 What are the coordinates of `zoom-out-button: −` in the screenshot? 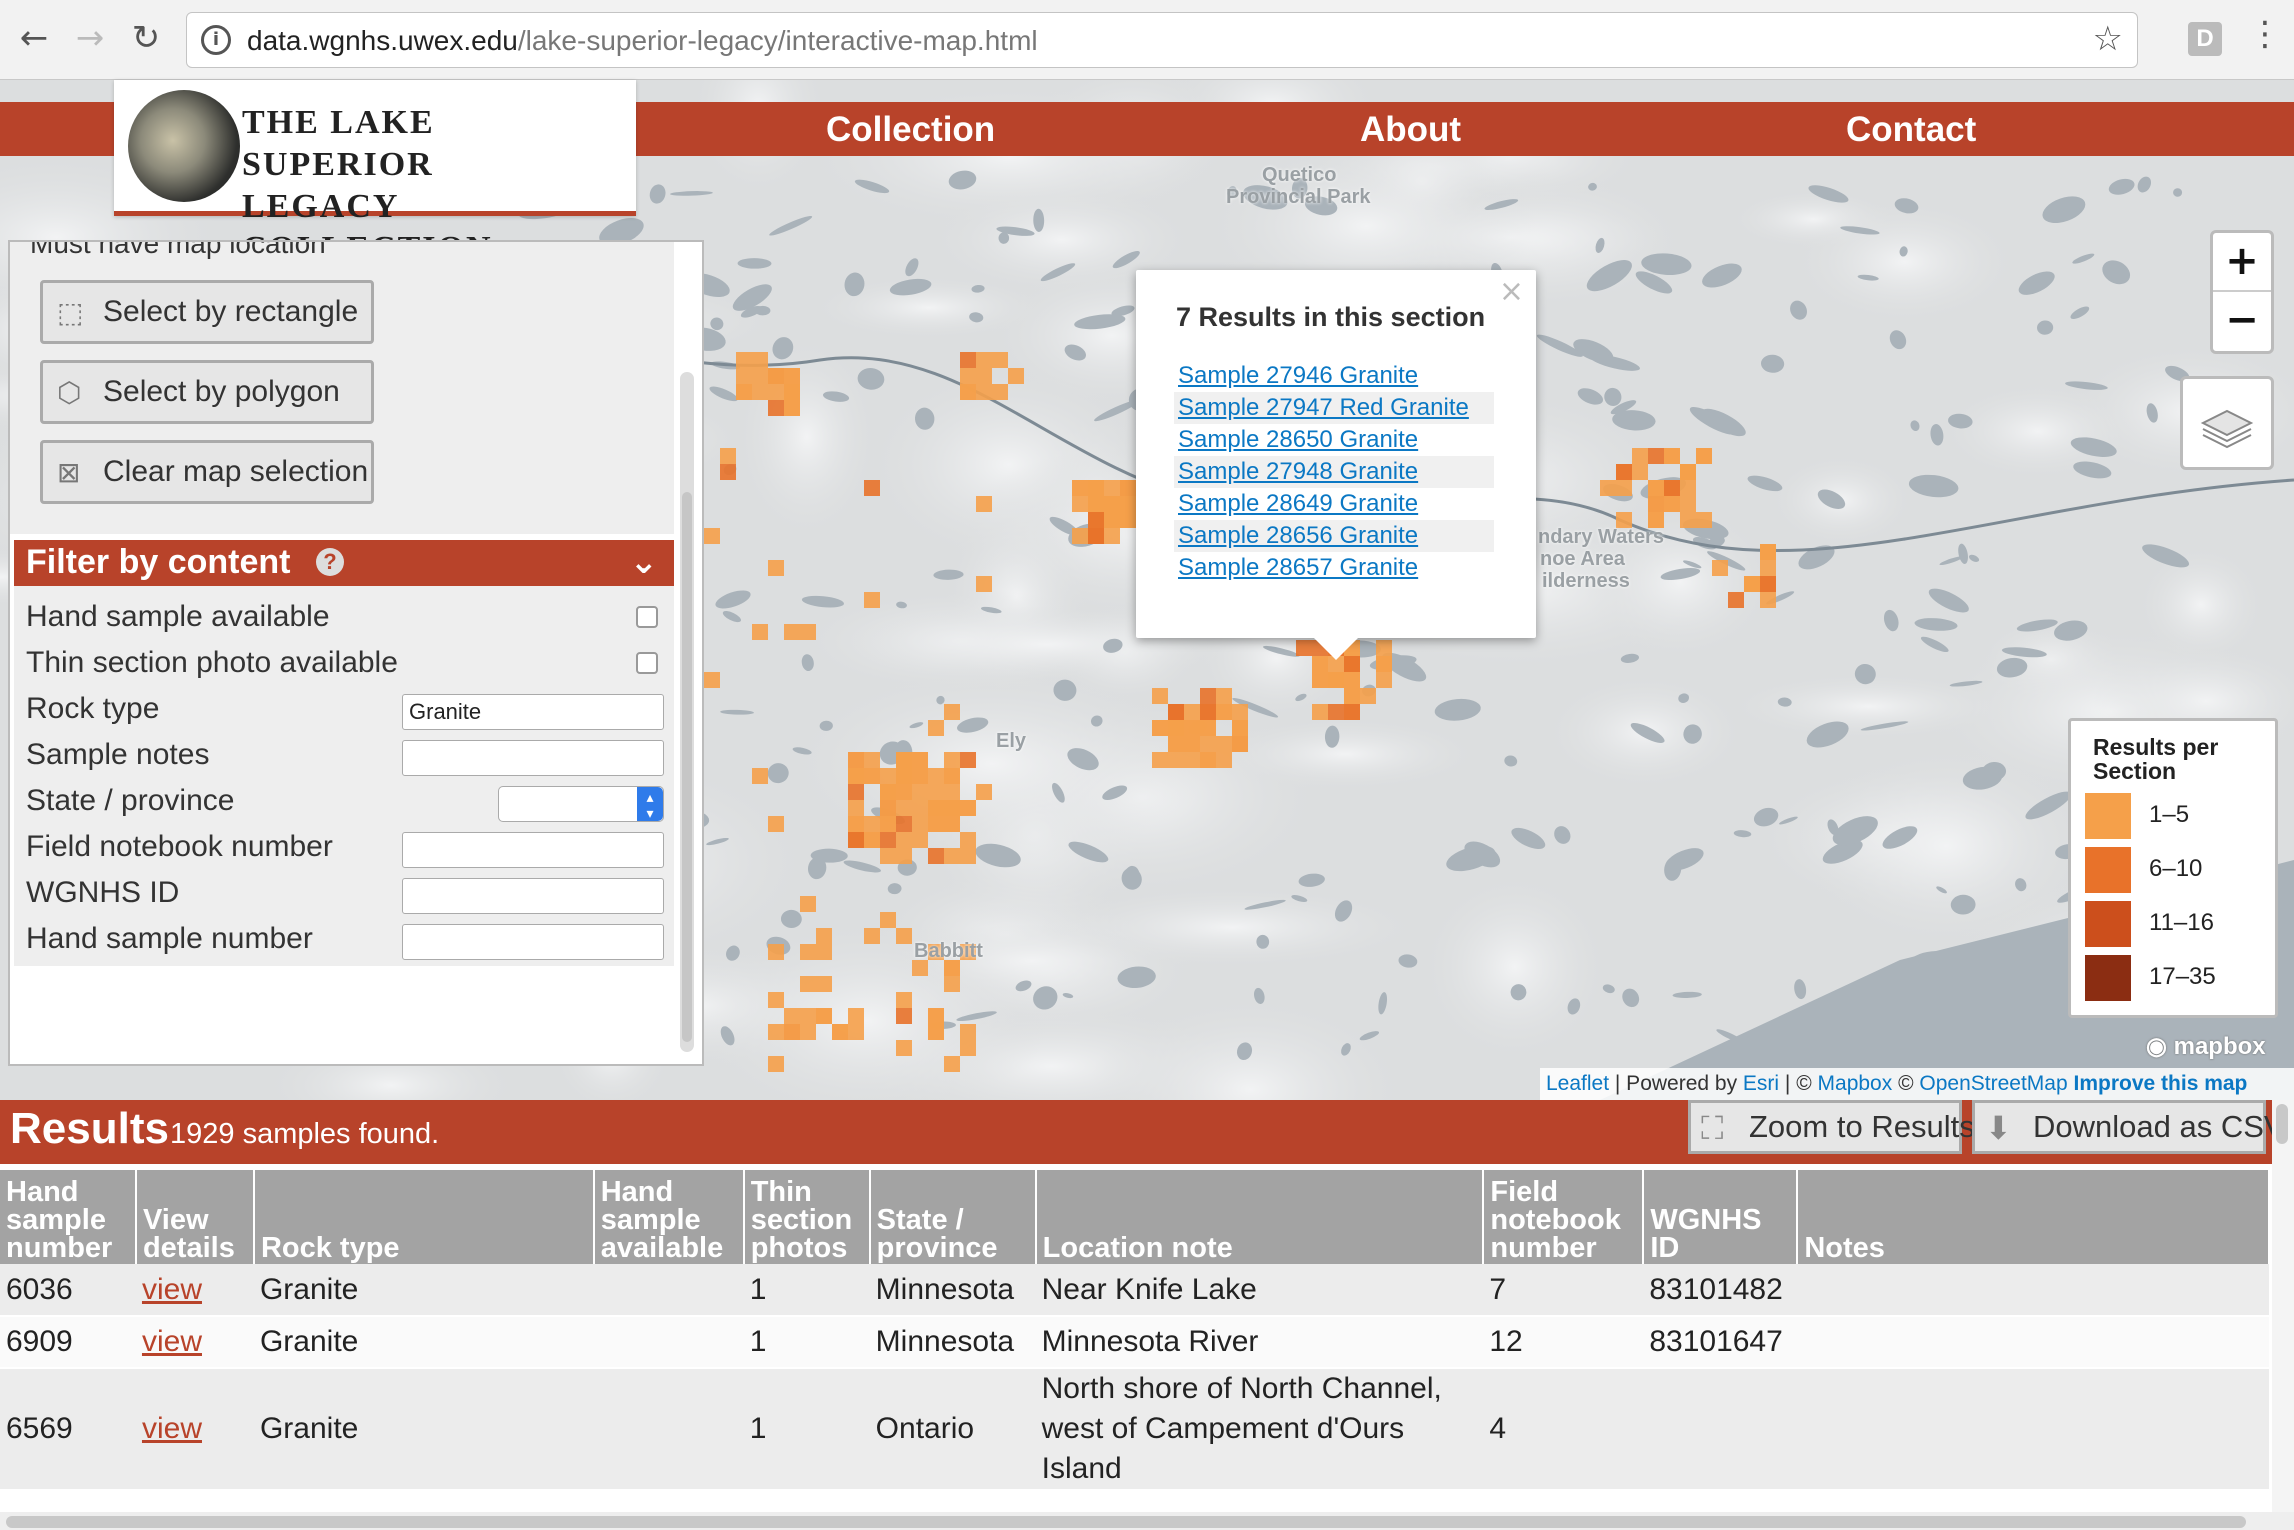 It's located at (2242, 321).